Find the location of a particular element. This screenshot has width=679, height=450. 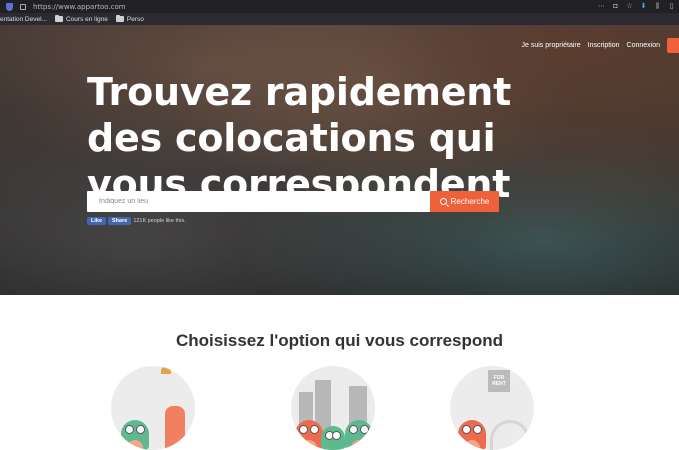

facebook-share-button: Share is located at coordinates (120, 221).